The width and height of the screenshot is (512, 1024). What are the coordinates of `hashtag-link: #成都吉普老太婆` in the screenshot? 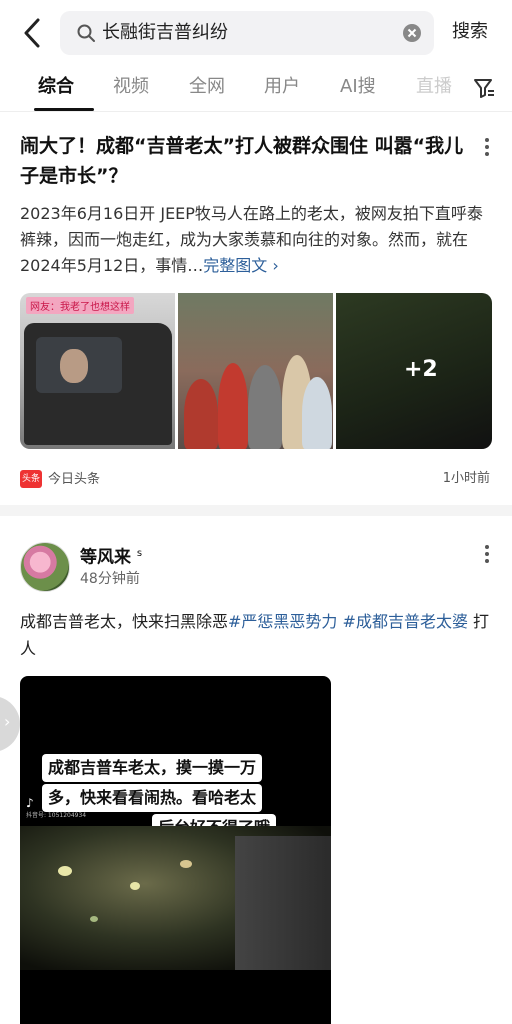 It's located at (405, 621).